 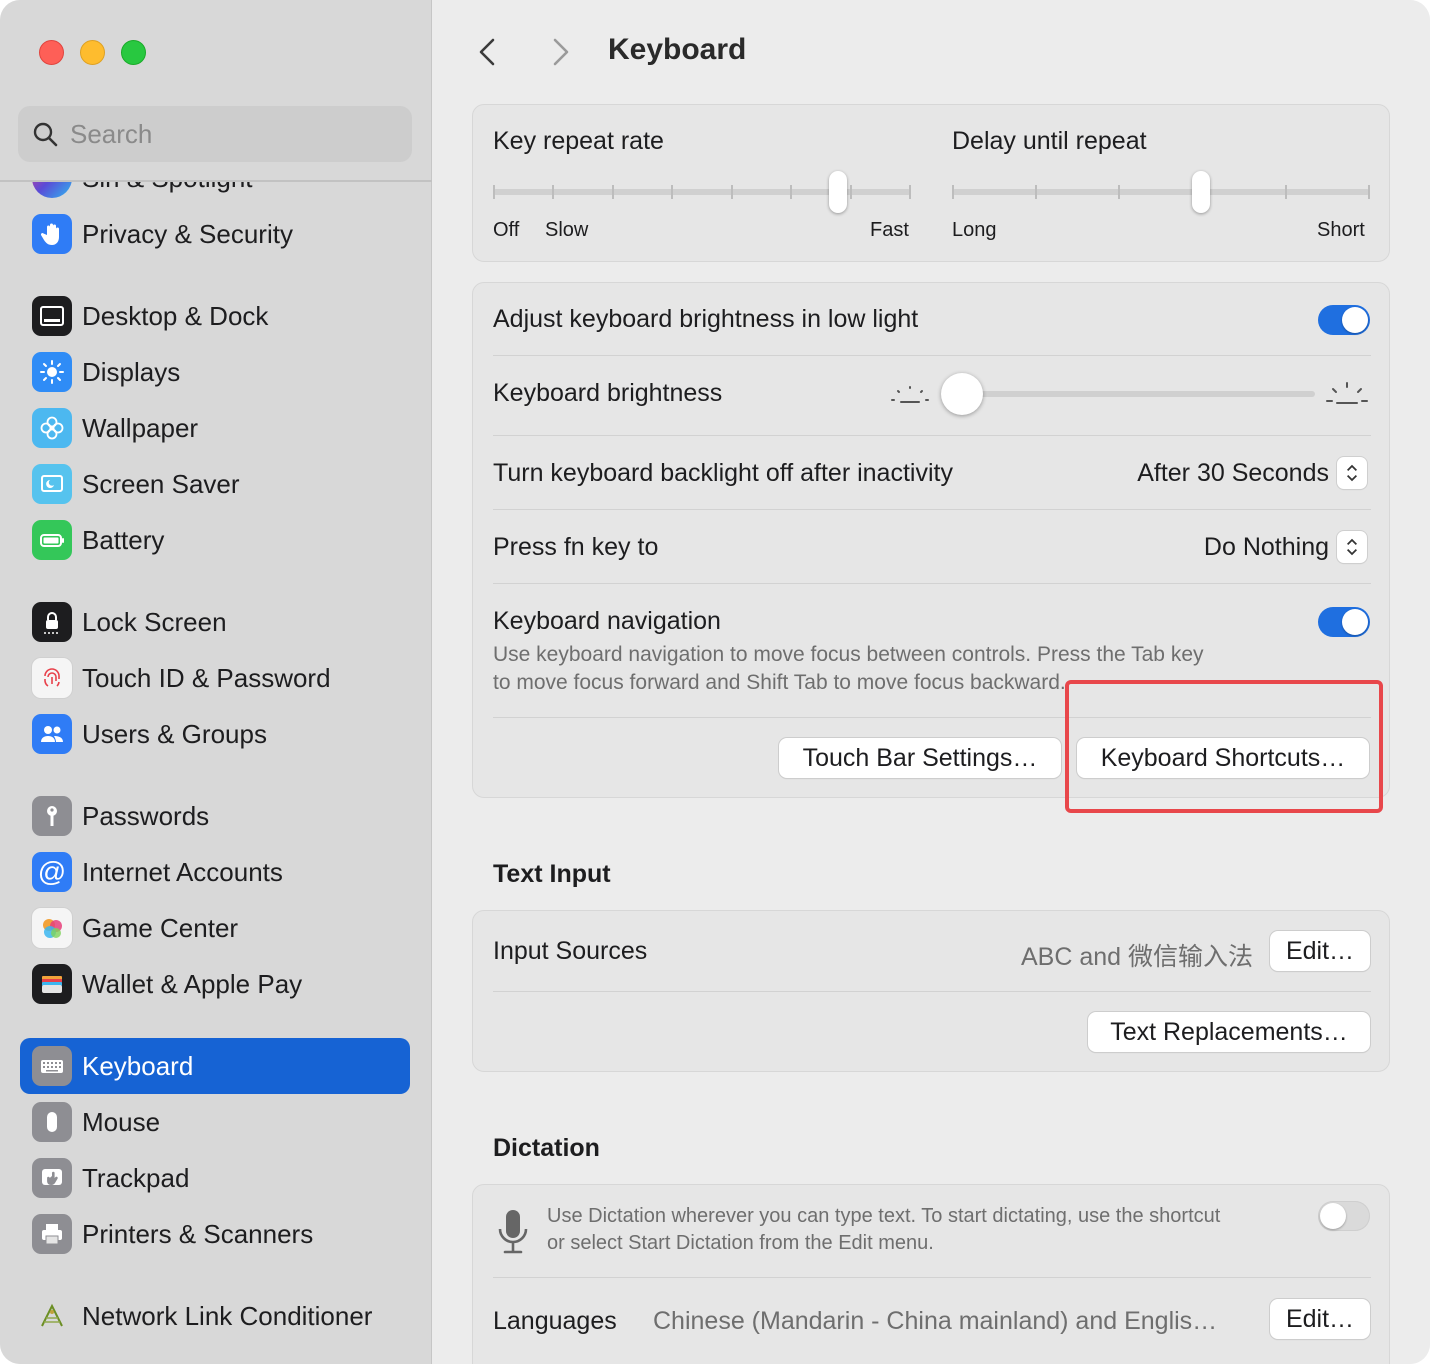 What do you see at coordinates (1136, 957) in the screenshot?
I see `input-sources-value: ABC and 微信输入法` at bounding box center [1136, 957].